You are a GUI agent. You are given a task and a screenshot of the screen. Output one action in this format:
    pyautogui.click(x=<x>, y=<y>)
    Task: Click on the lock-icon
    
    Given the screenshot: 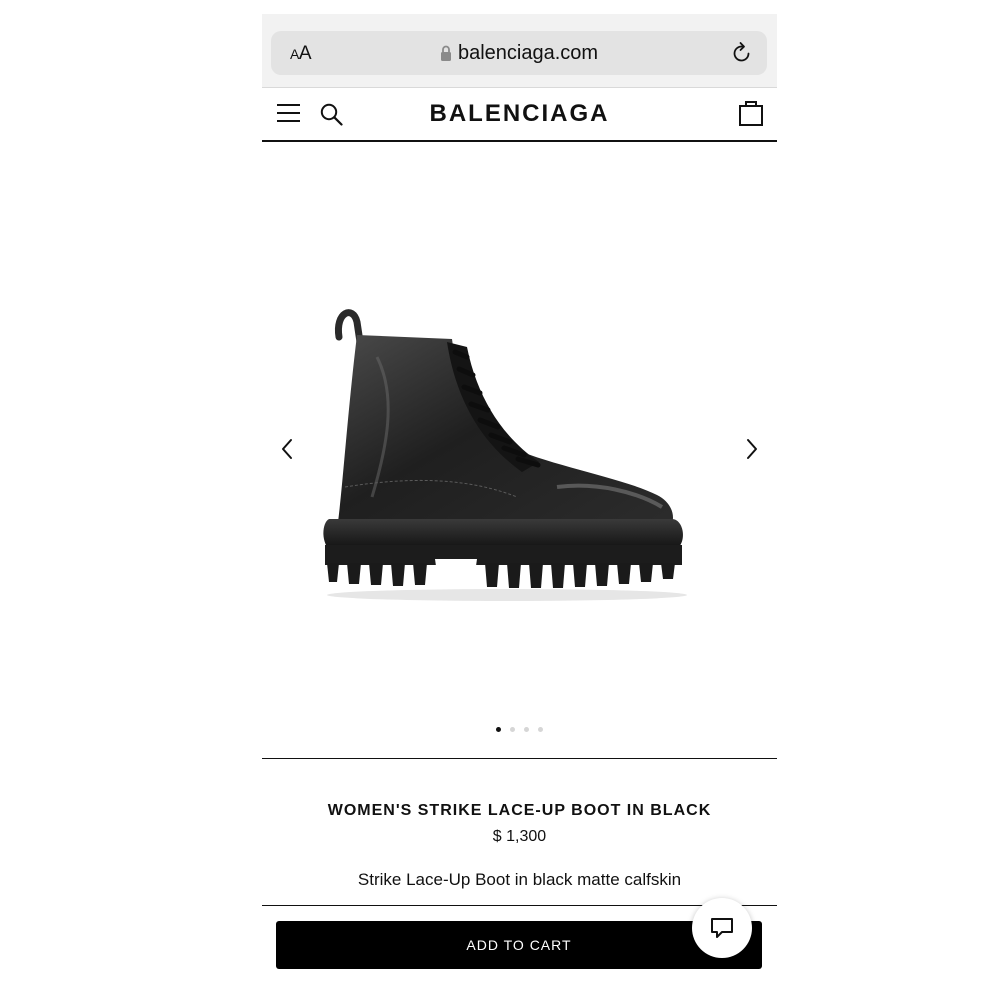 What is the action you would take?
    pyautogui.click(x=445, y=53)
    